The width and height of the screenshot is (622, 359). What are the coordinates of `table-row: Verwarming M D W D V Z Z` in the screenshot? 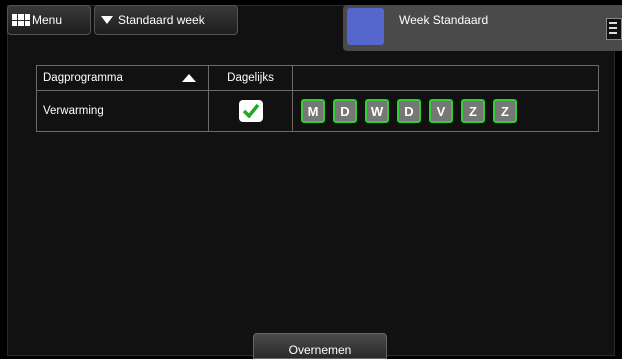 It's located at (317, 111).